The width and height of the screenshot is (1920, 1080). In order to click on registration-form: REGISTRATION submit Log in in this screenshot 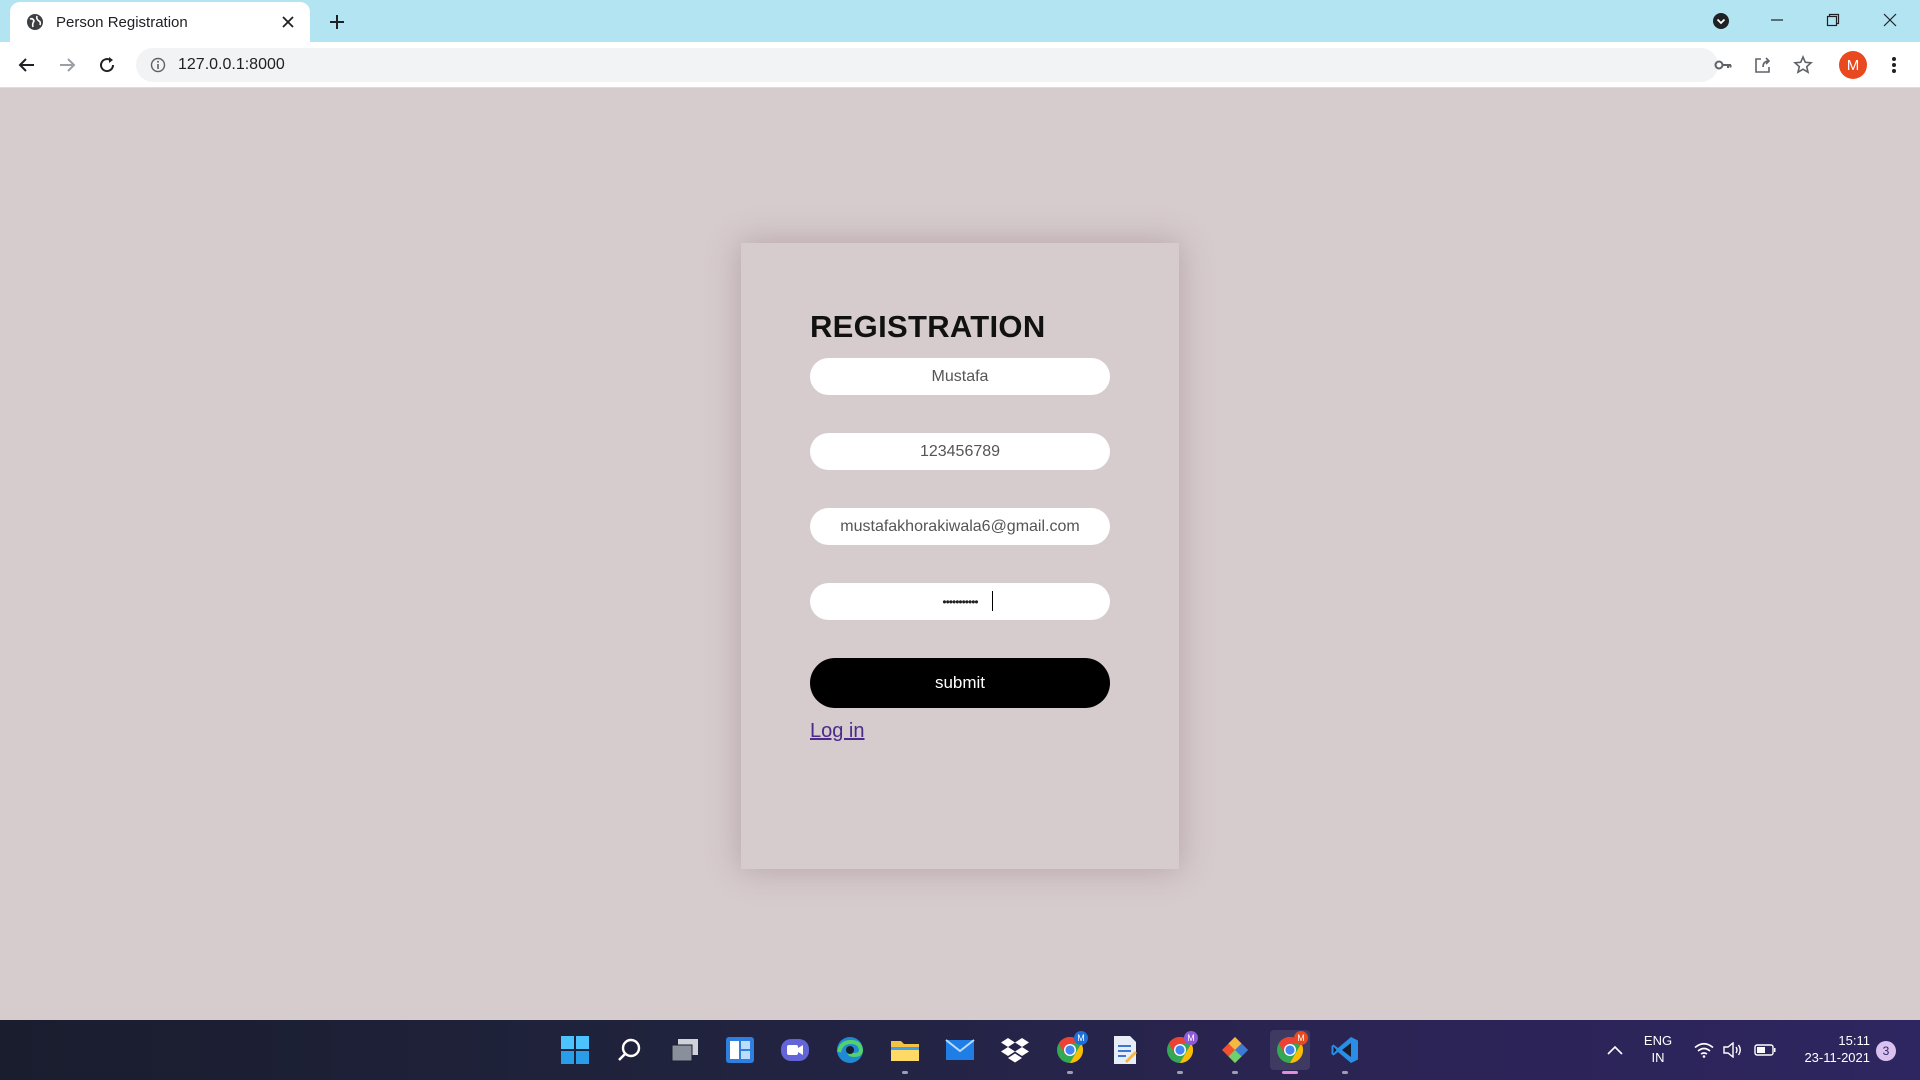, I will do `click(960, 556)`.